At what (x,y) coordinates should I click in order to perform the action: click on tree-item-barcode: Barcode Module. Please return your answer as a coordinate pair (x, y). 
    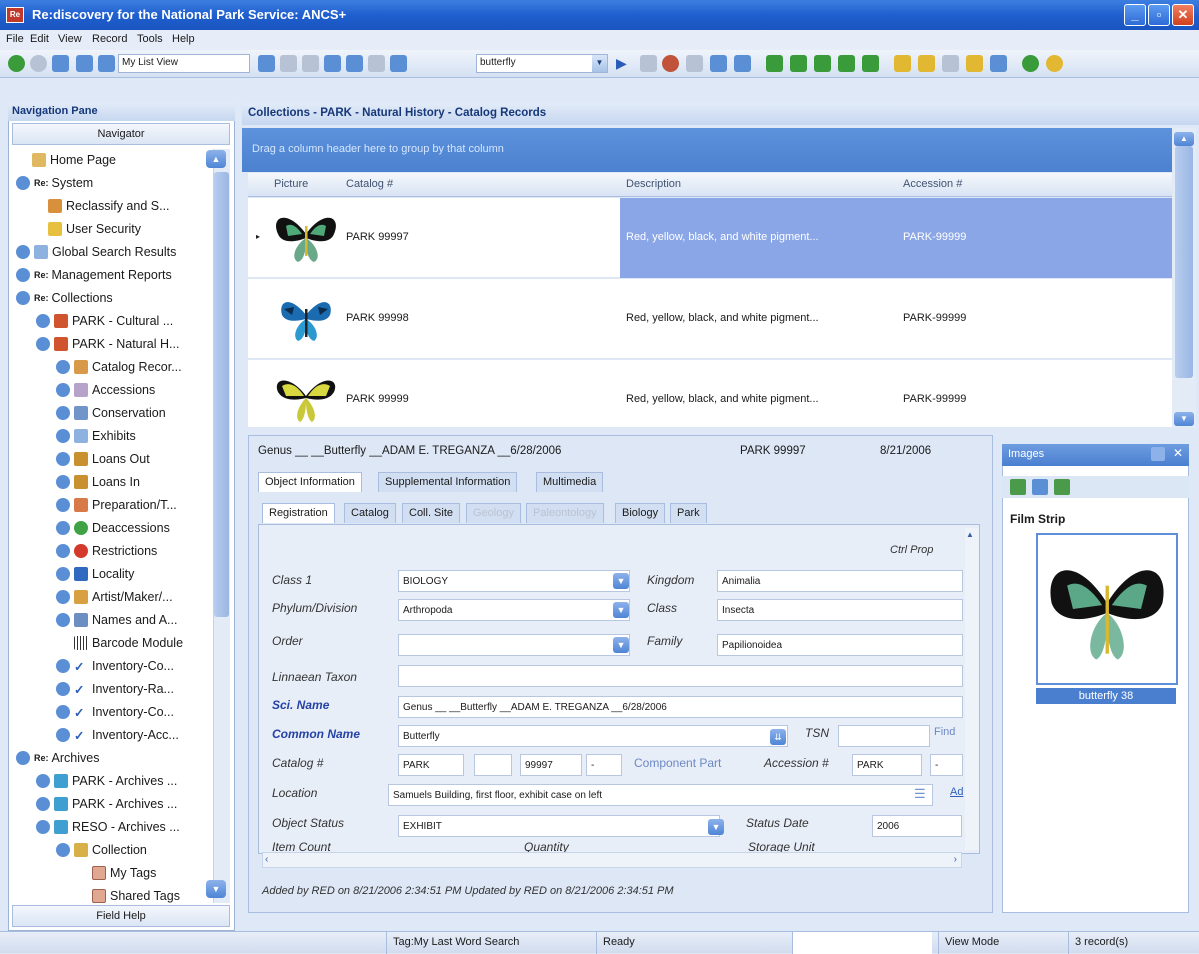
    Looking at the image, I should click on (128, 643).